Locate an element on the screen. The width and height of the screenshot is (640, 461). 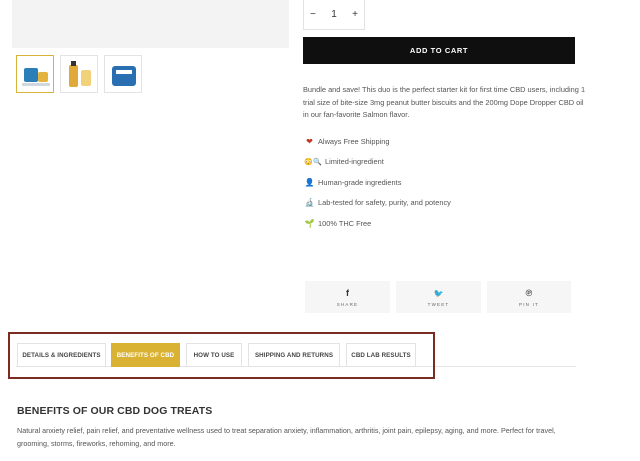
feature-label: 100% THC Free is located at coordinates (345, 223).